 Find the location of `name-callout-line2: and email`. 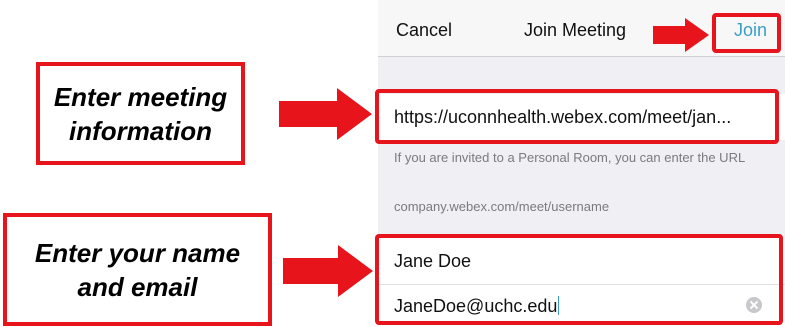

name-callout-line2: and email is located at coordinates (137, 286).